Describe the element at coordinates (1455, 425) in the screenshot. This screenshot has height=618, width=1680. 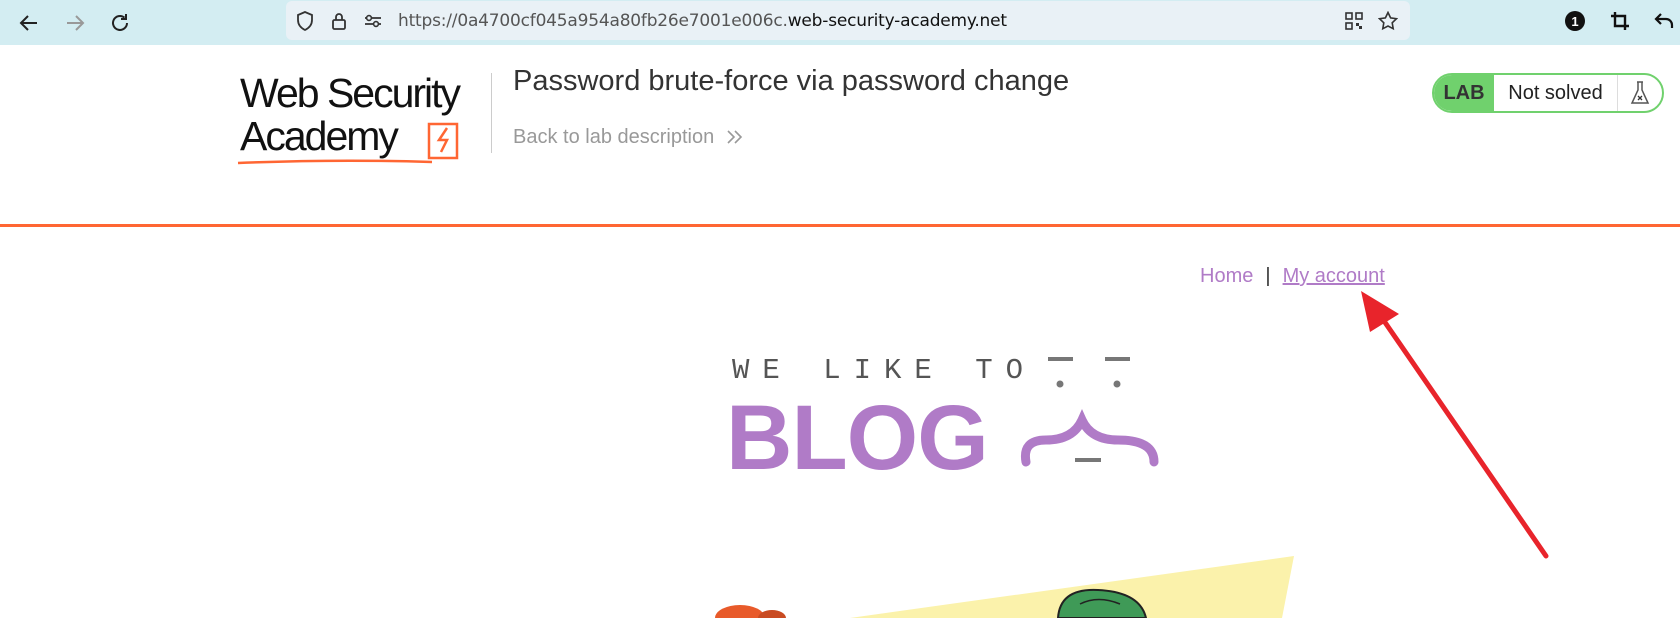
I see `annotation-arrow` at that location.